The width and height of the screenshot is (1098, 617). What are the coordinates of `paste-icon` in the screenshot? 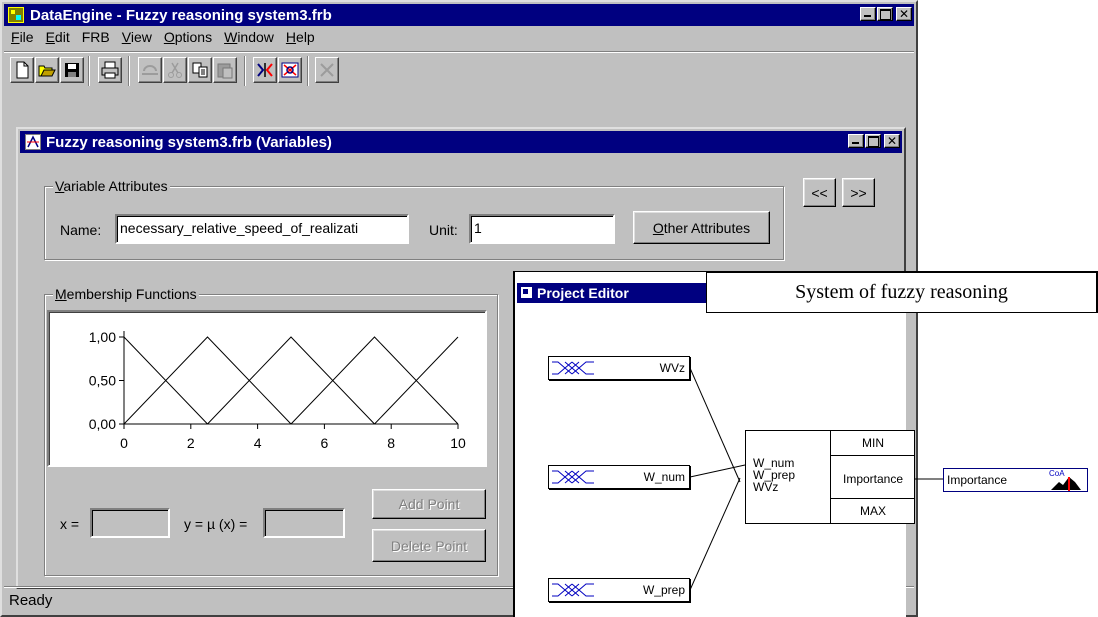 It's located at (225, 71).